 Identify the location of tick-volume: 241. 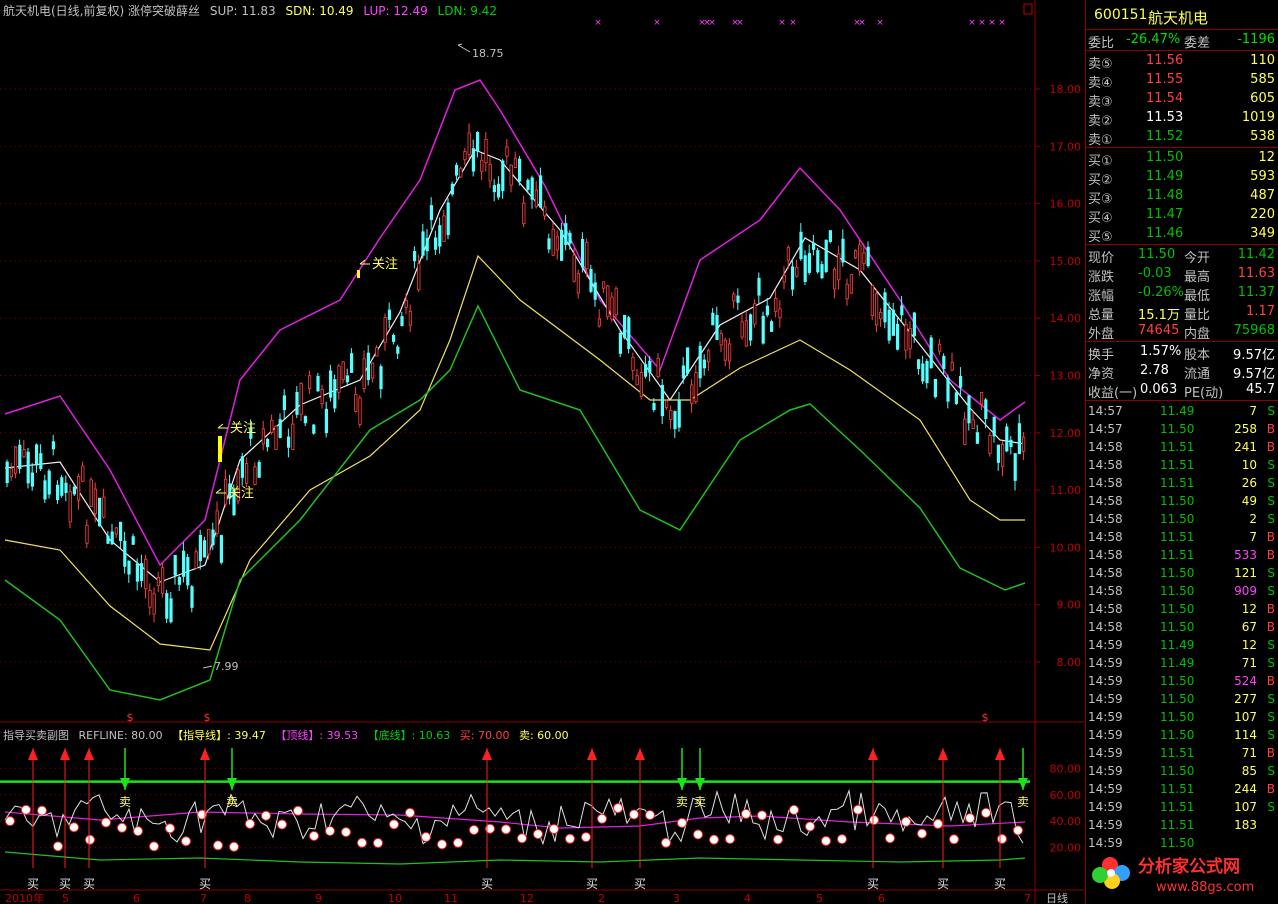
(1245, 447).